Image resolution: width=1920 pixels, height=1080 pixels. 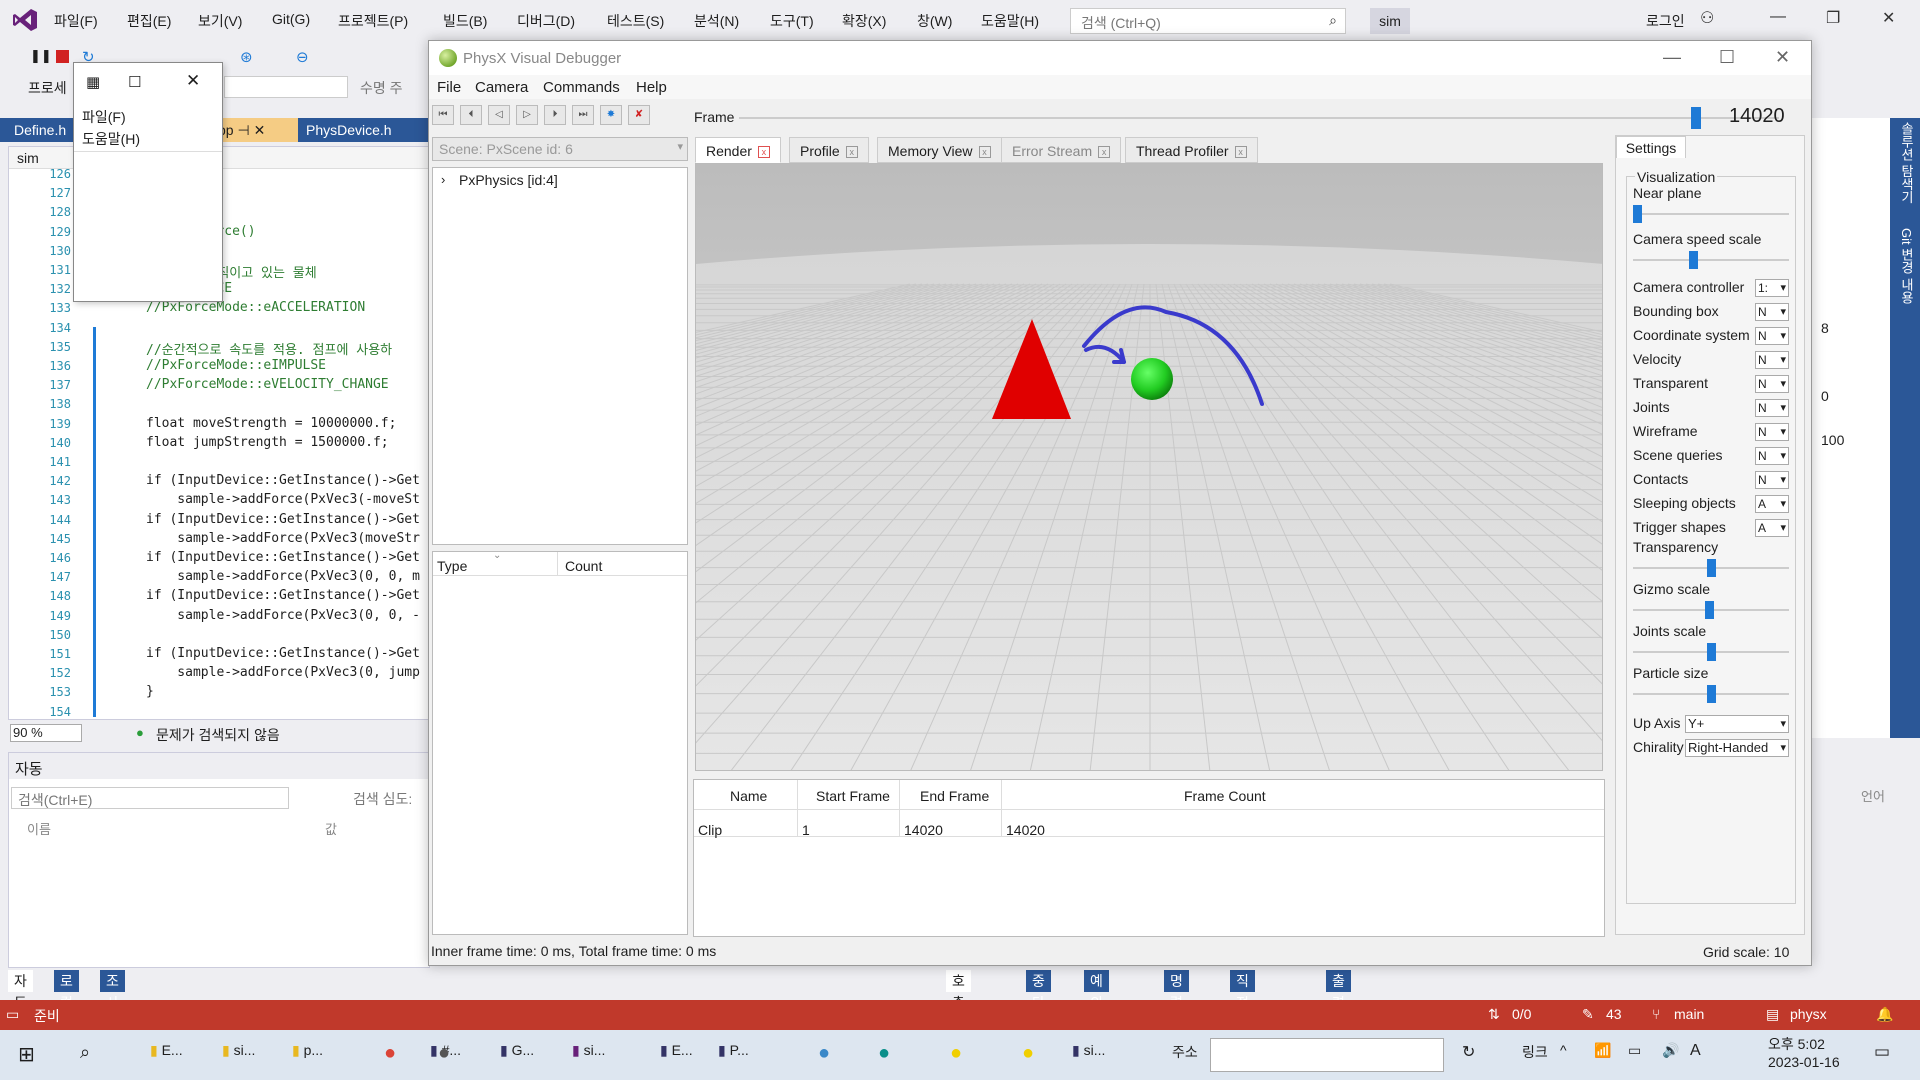 What do you see at coordinates (267, 384) in the screenshot?
I see `code-line: //PxForceMode::eVELOCITY_CHANGE` at bounding box center [267, 384].